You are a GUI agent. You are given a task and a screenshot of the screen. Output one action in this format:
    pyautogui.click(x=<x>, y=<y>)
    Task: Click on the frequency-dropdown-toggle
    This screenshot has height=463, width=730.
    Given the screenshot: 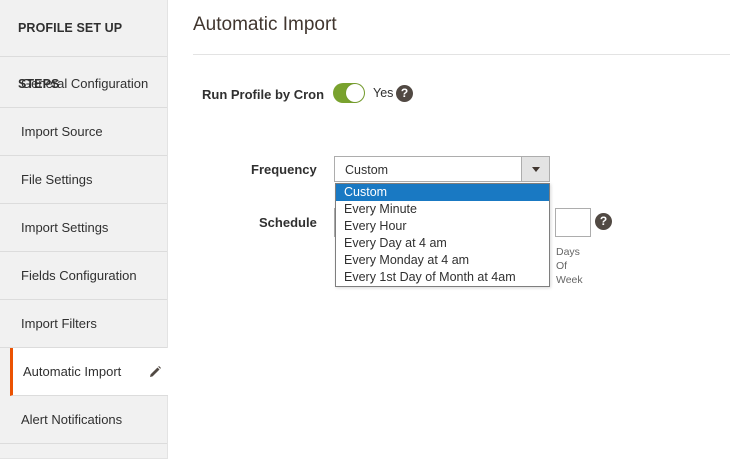 What is the action you would take?
    pyautogui.click(x=535, y=169)
    